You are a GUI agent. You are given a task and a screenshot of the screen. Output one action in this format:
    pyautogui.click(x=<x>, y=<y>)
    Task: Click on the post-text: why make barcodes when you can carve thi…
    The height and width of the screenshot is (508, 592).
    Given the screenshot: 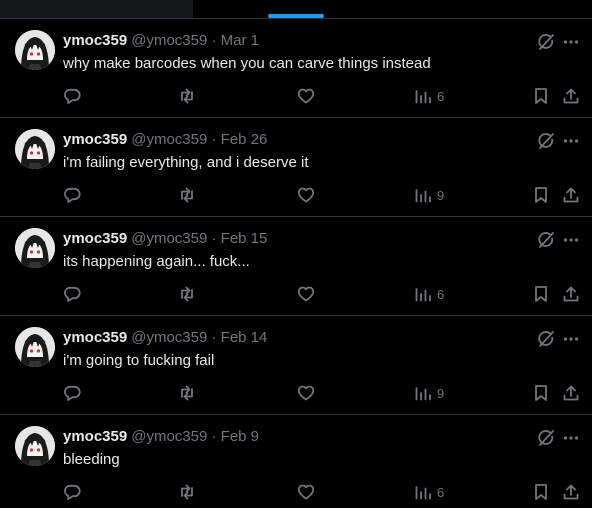 What is the action you would take?
    pyautogui.click(x=247, y=63)
    